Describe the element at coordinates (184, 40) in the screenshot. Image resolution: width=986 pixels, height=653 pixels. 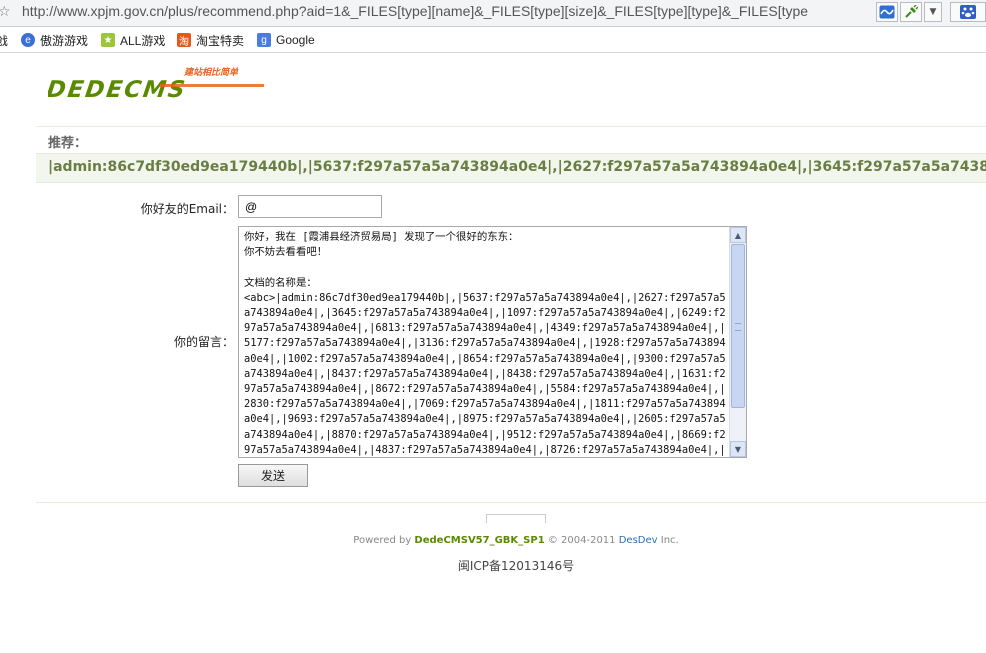
I see `taobao-icon: 淘` at that location.